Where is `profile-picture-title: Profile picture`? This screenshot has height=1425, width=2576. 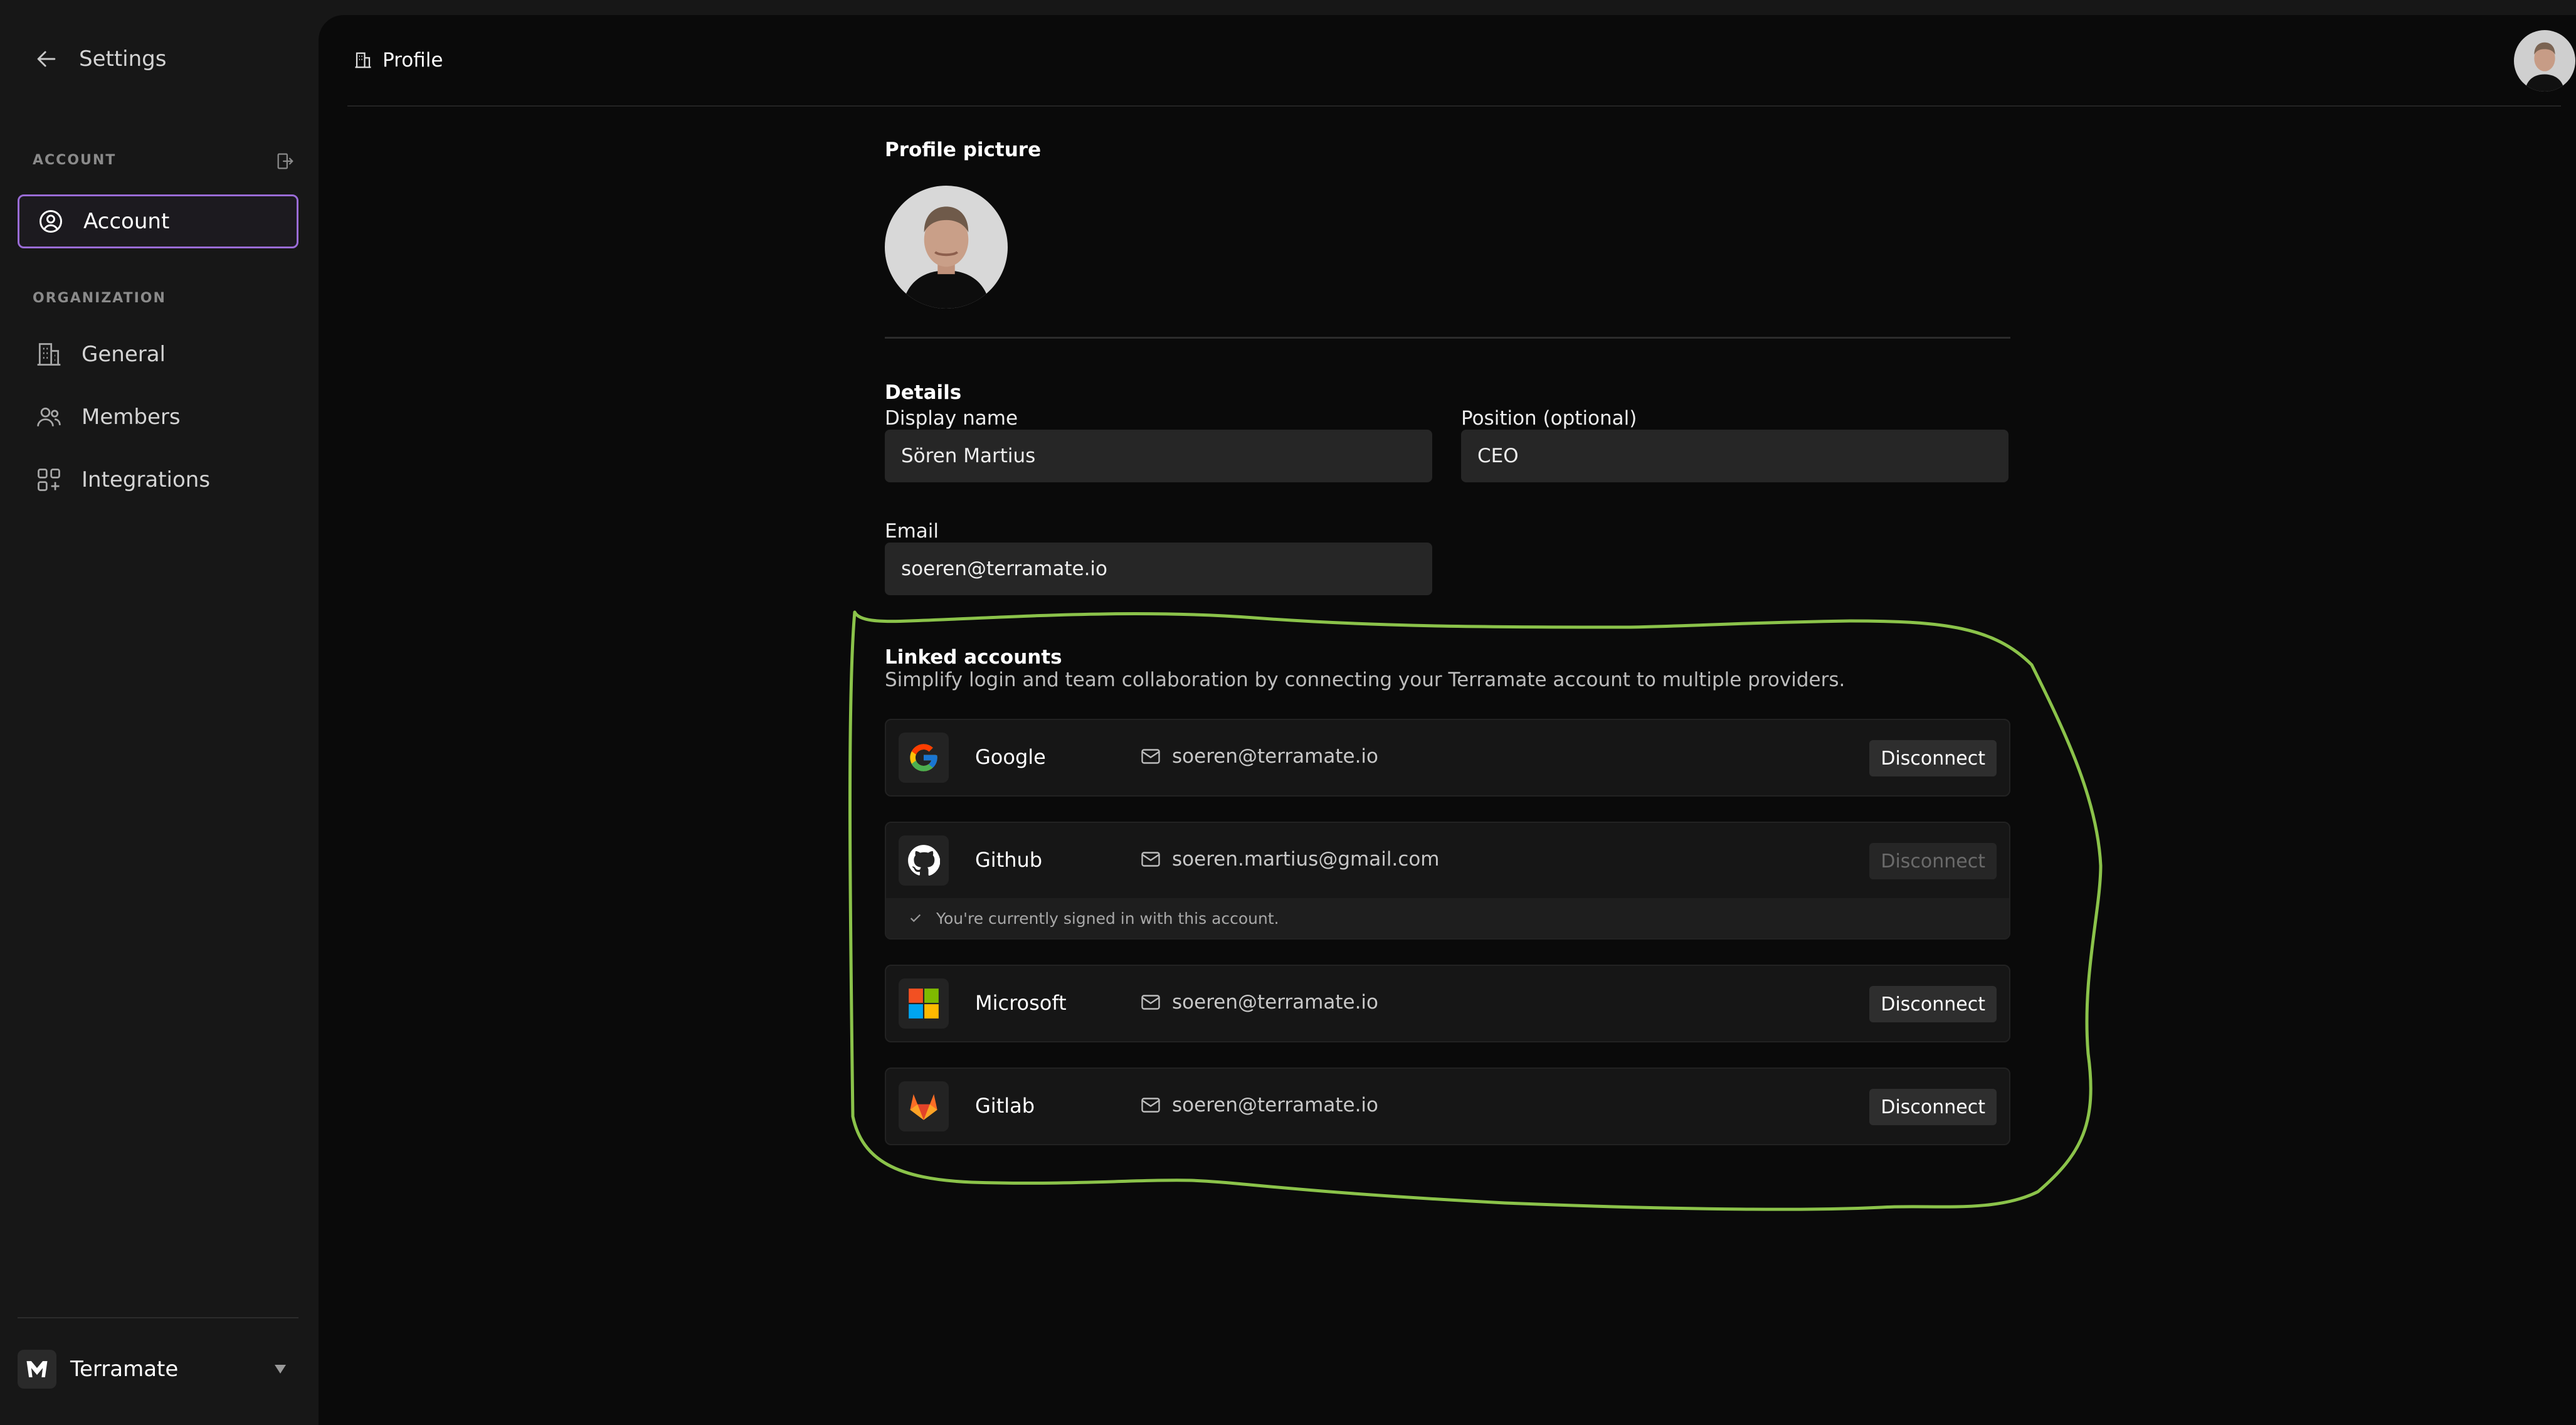
profile-picture-title: Profile picture is located at coordinates (963, 150).